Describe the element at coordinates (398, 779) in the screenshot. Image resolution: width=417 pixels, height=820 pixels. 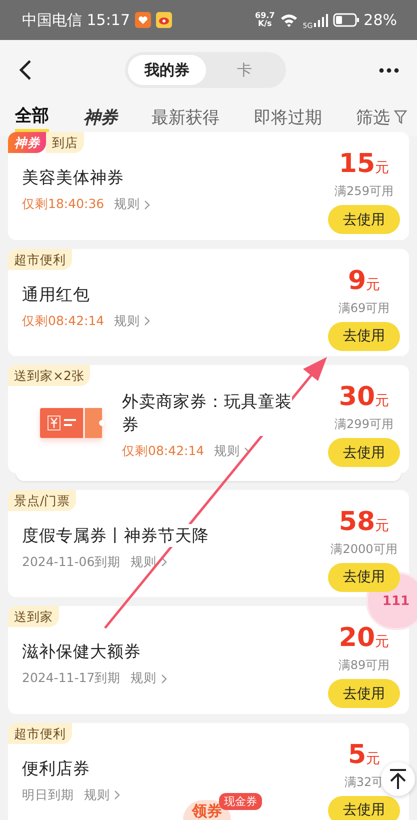
I see `arrow-up-icon` at that location.